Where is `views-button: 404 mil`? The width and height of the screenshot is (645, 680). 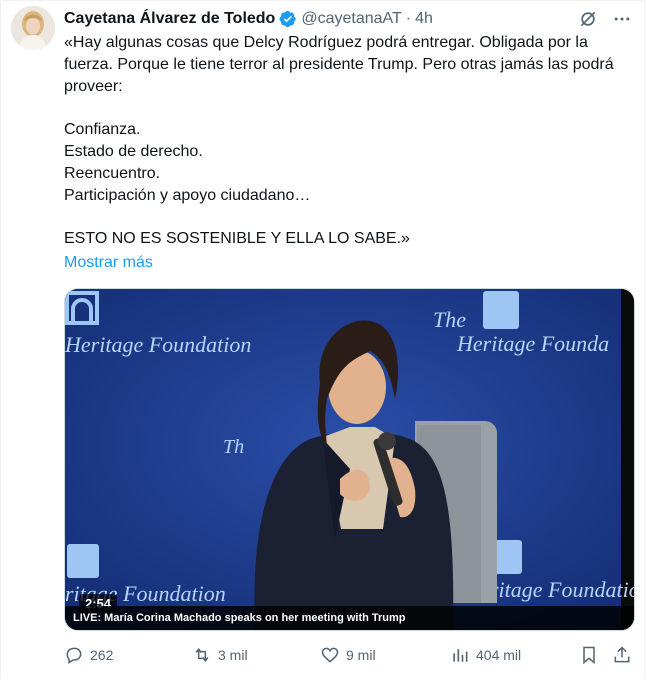 views-button: 404 mil is located at coordinates (485, 655).